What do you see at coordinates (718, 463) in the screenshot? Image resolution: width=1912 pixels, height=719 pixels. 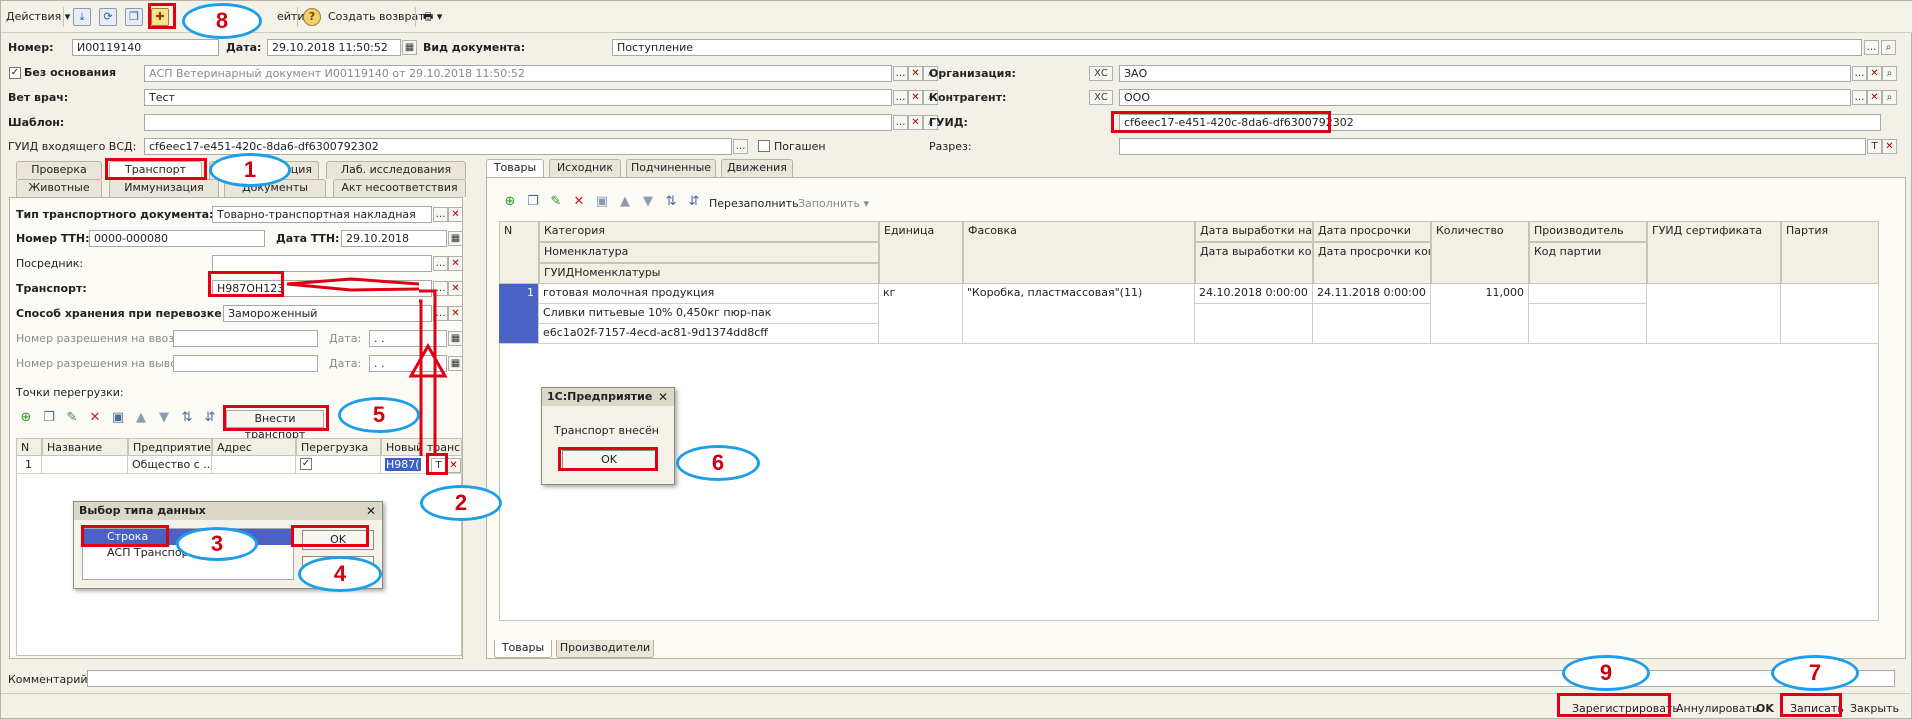 I see `annotation-6: 6` at bounding box center [718, 463].